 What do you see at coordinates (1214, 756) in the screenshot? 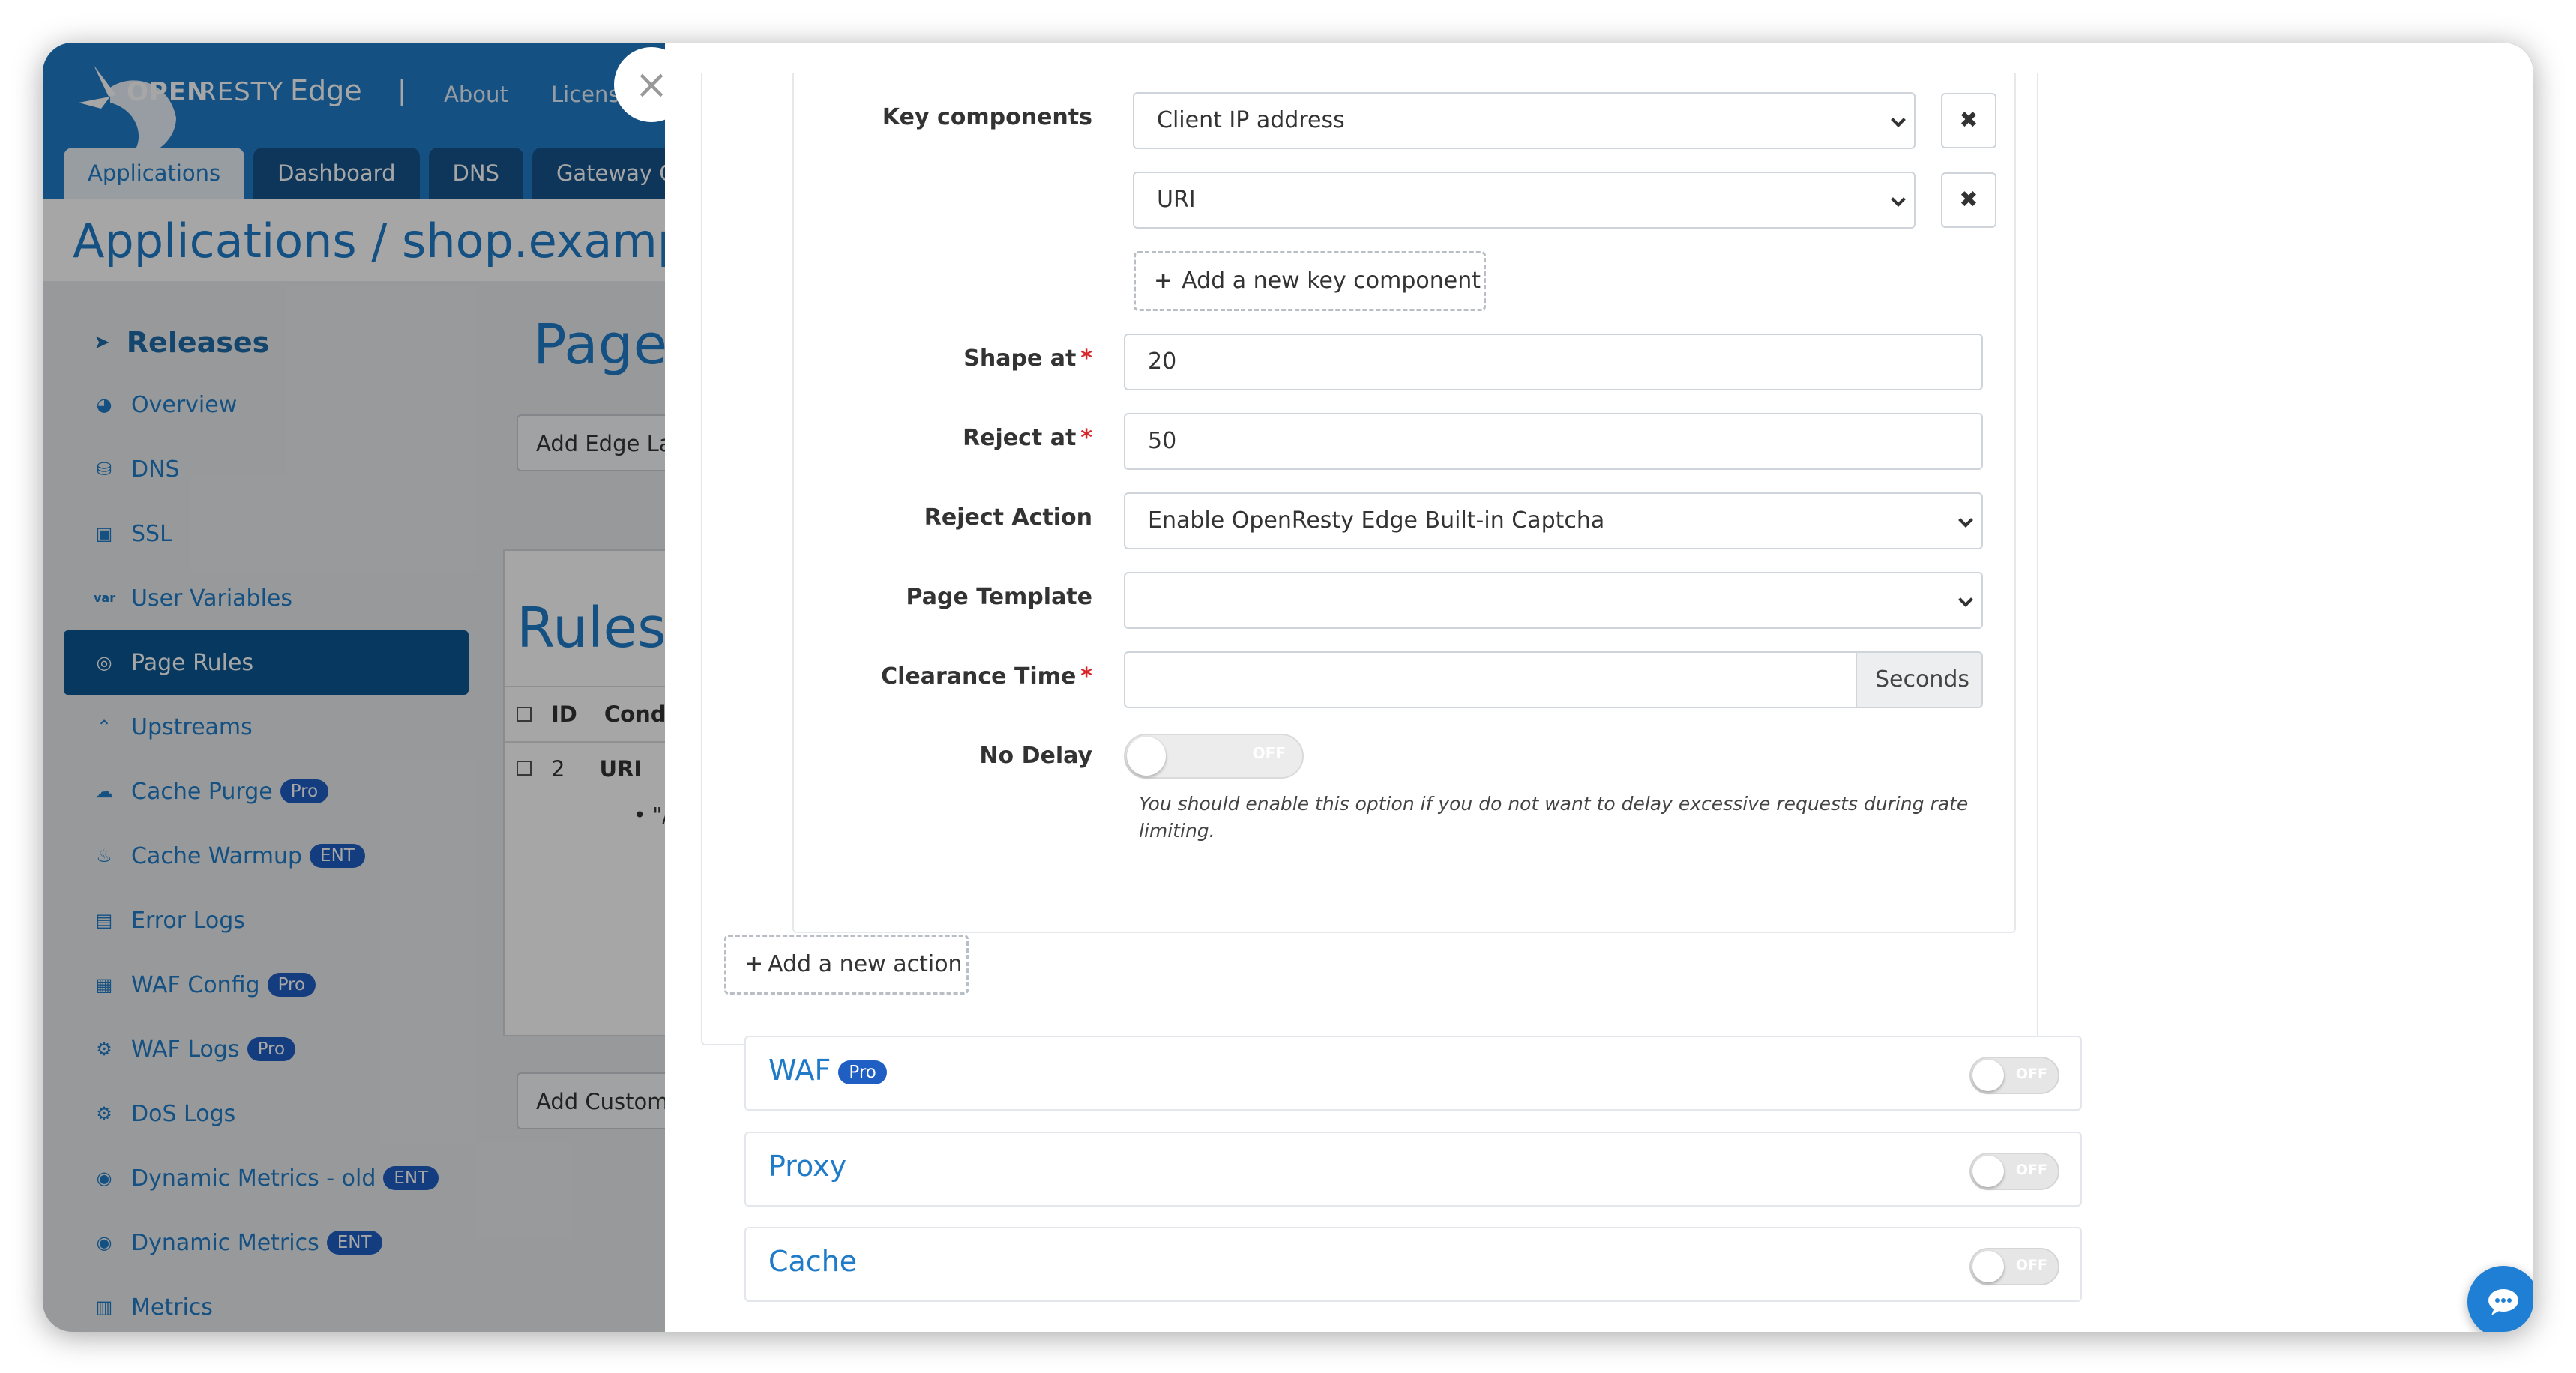
I see `no-delay-toggle: OFF` at bounding box center [1214, 756].